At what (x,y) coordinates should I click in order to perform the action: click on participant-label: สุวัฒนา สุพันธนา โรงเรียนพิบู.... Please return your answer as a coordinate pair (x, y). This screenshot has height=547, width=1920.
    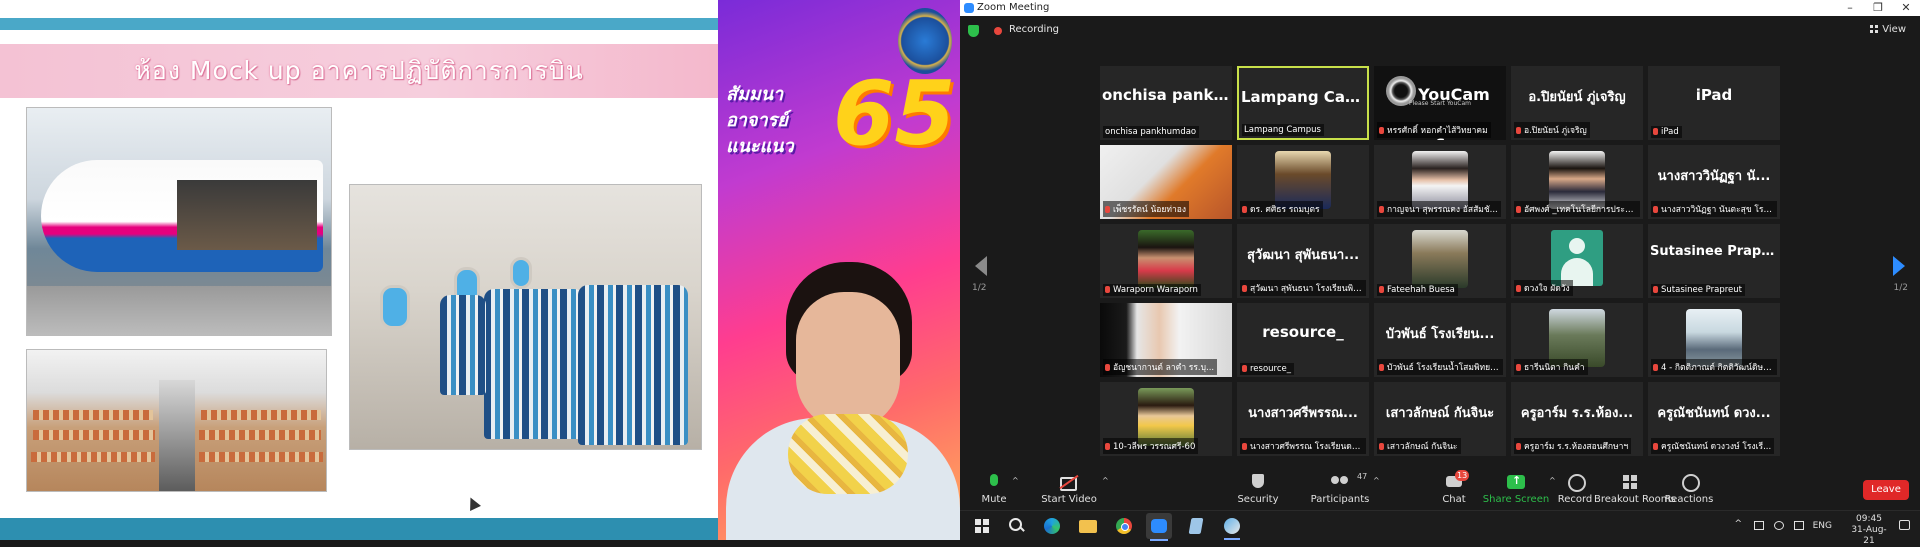
    Looking at the image, I should click on (1303, 288).